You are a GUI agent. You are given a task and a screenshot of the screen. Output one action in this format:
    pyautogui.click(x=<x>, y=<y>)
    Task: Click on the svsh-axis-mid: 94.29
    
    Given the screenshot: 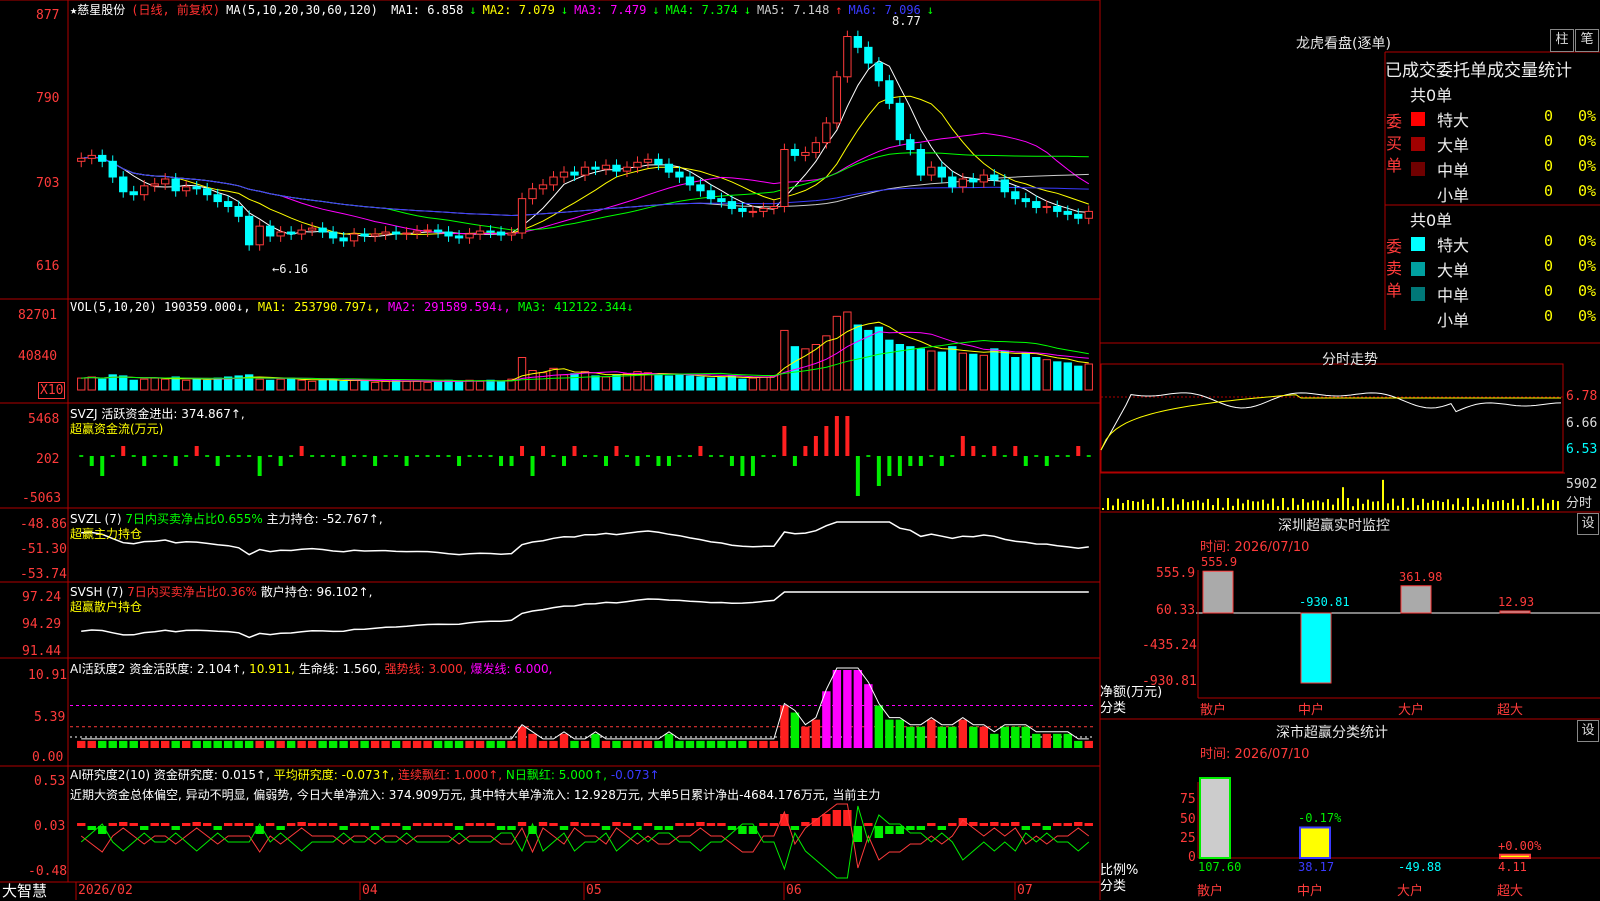 What is the action you would take?
    pyautogui.click(x=42, y=624)
    